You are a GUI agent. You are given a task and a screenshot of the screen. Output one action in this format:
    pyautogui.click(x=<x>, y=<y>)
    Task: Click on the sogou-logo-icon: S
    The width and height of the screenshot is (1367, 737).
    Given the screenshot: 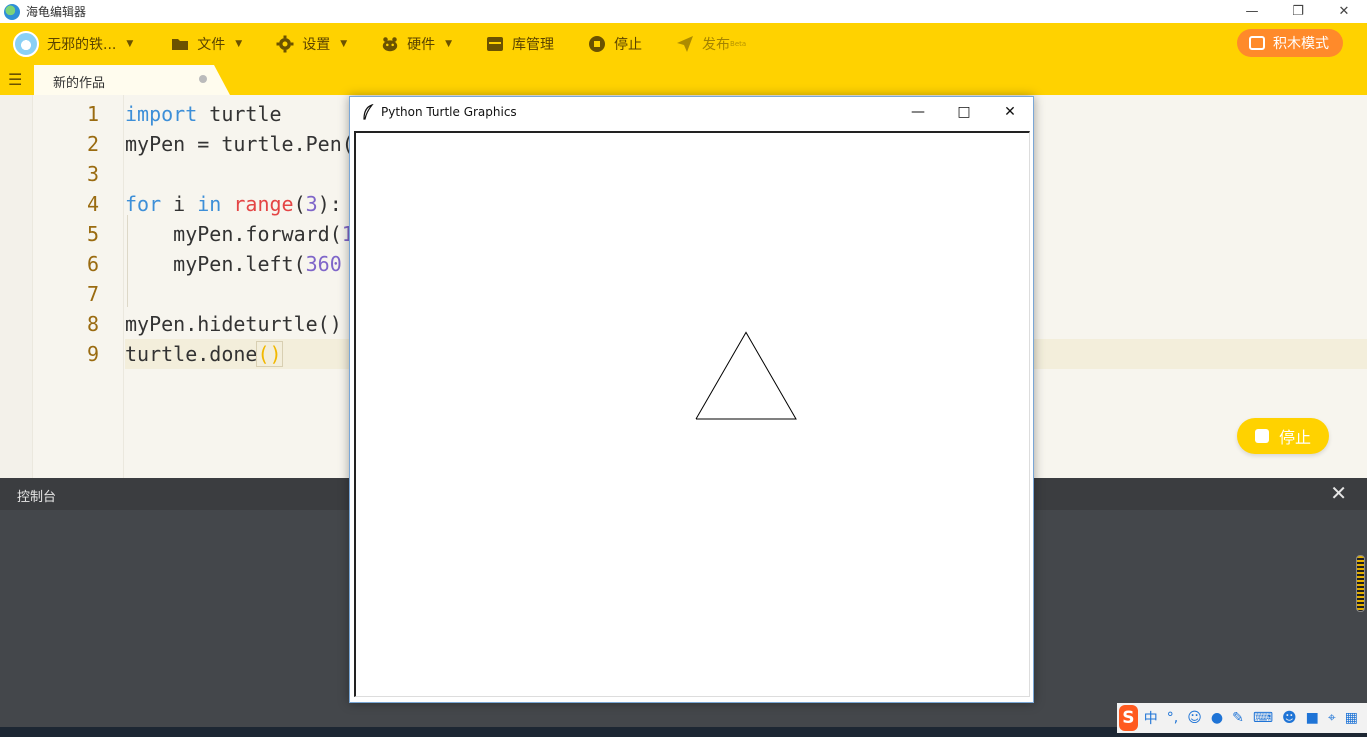 What is the action you would take?
    pyautogui.click(x=1128, y=718)
    